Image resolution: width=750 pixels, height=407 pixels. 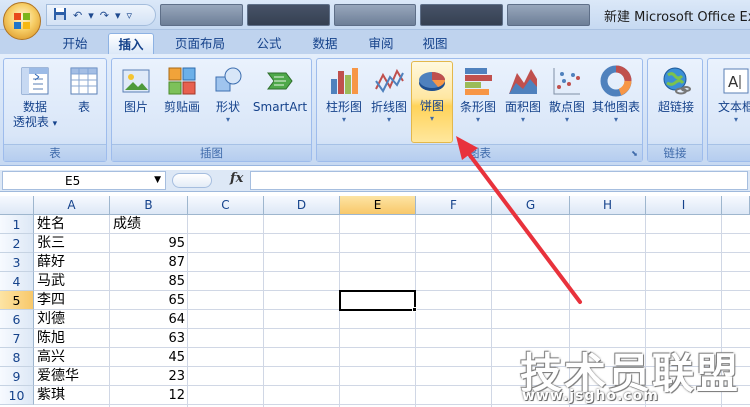 What do you see at coordinates (454, 205) in the screenshot?
I see `column-header-f: F` at bounding box center [454, 205].